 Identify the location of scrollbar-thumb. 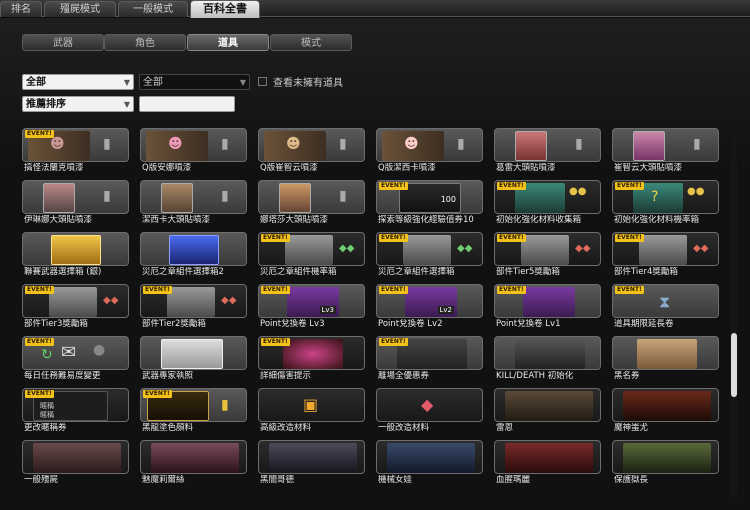
(734, 365).